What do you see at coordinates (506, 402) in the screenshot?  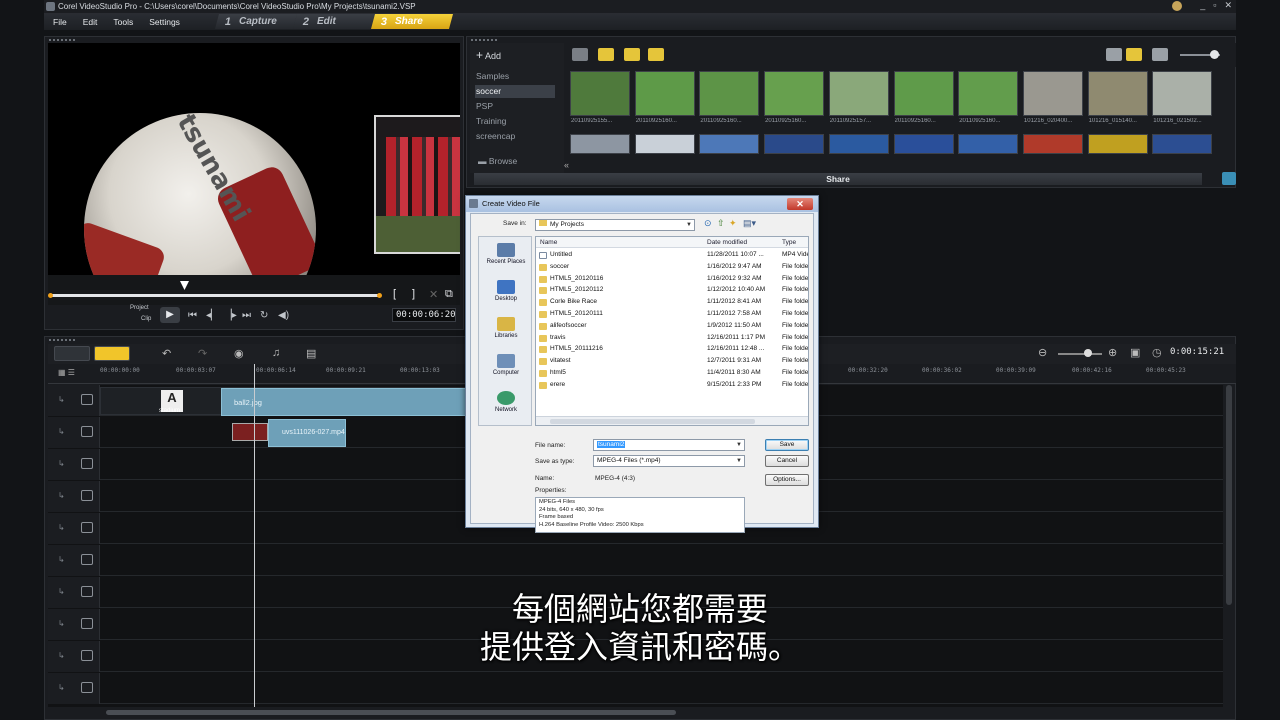 I see `place-network: Network` at bounding box center [506, 402].